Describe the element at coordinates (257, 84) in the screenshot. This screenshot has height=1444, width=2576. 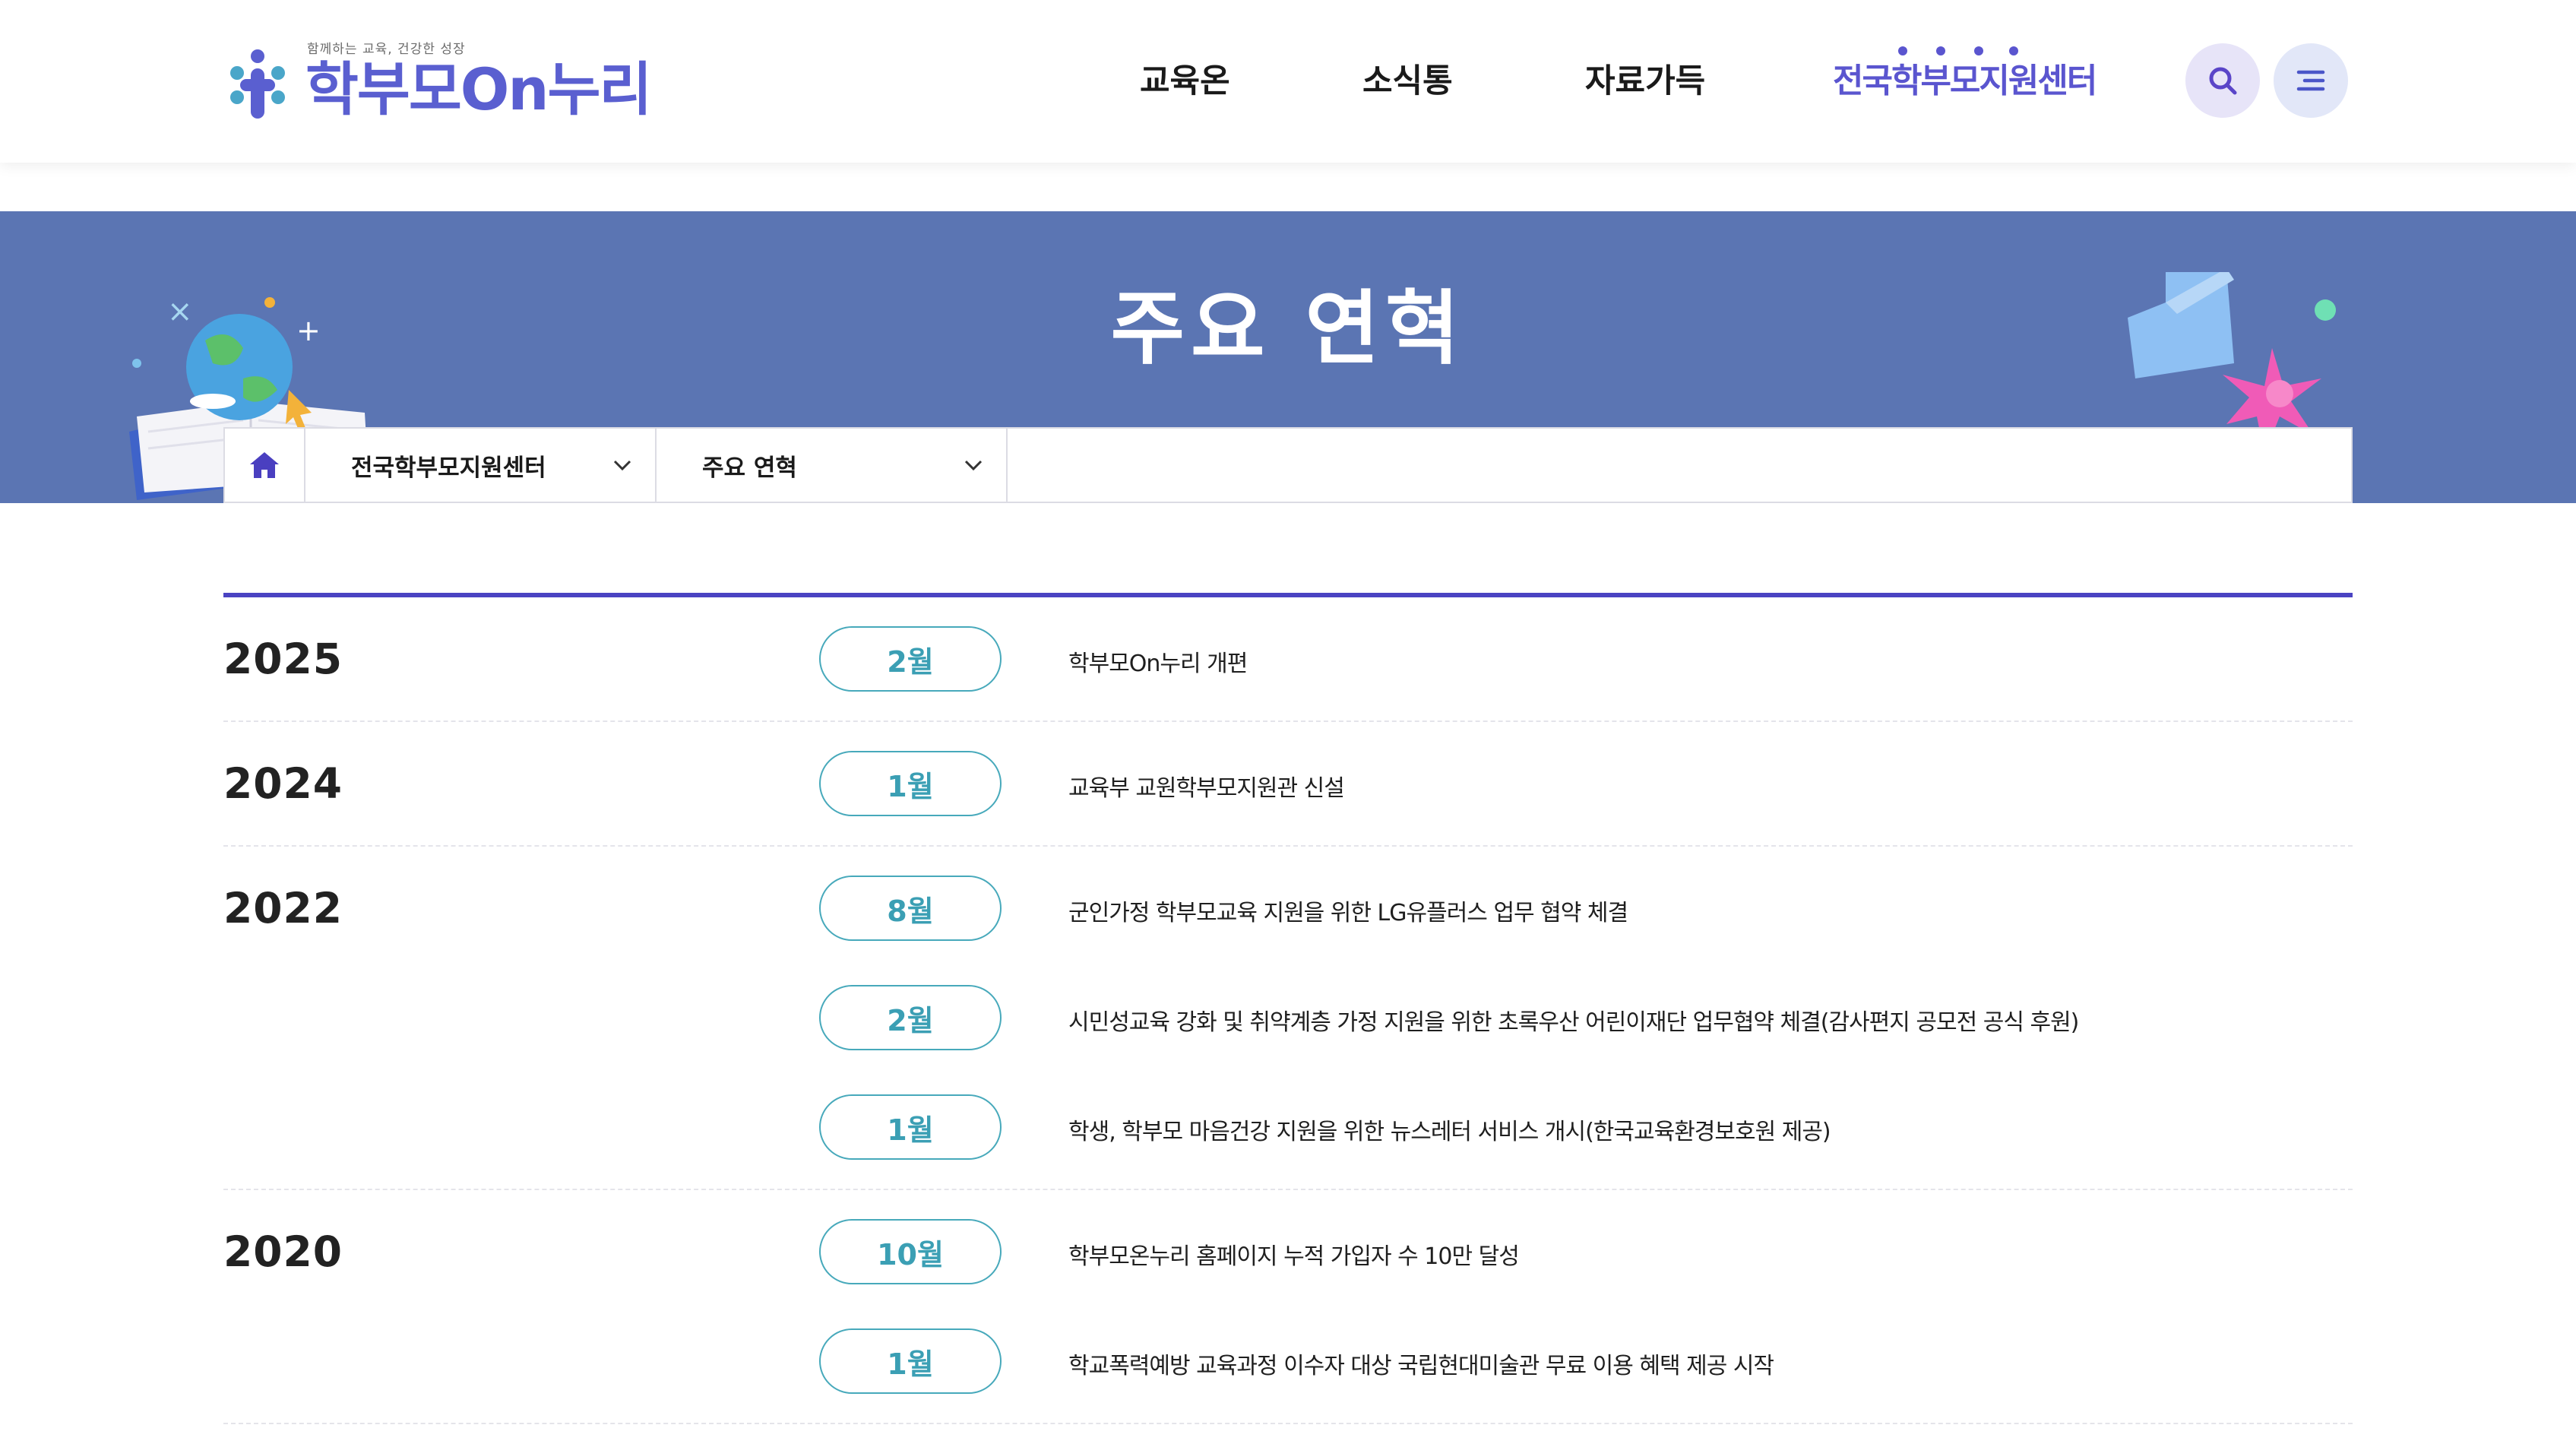
I see `logo-mark-icon` at that location.